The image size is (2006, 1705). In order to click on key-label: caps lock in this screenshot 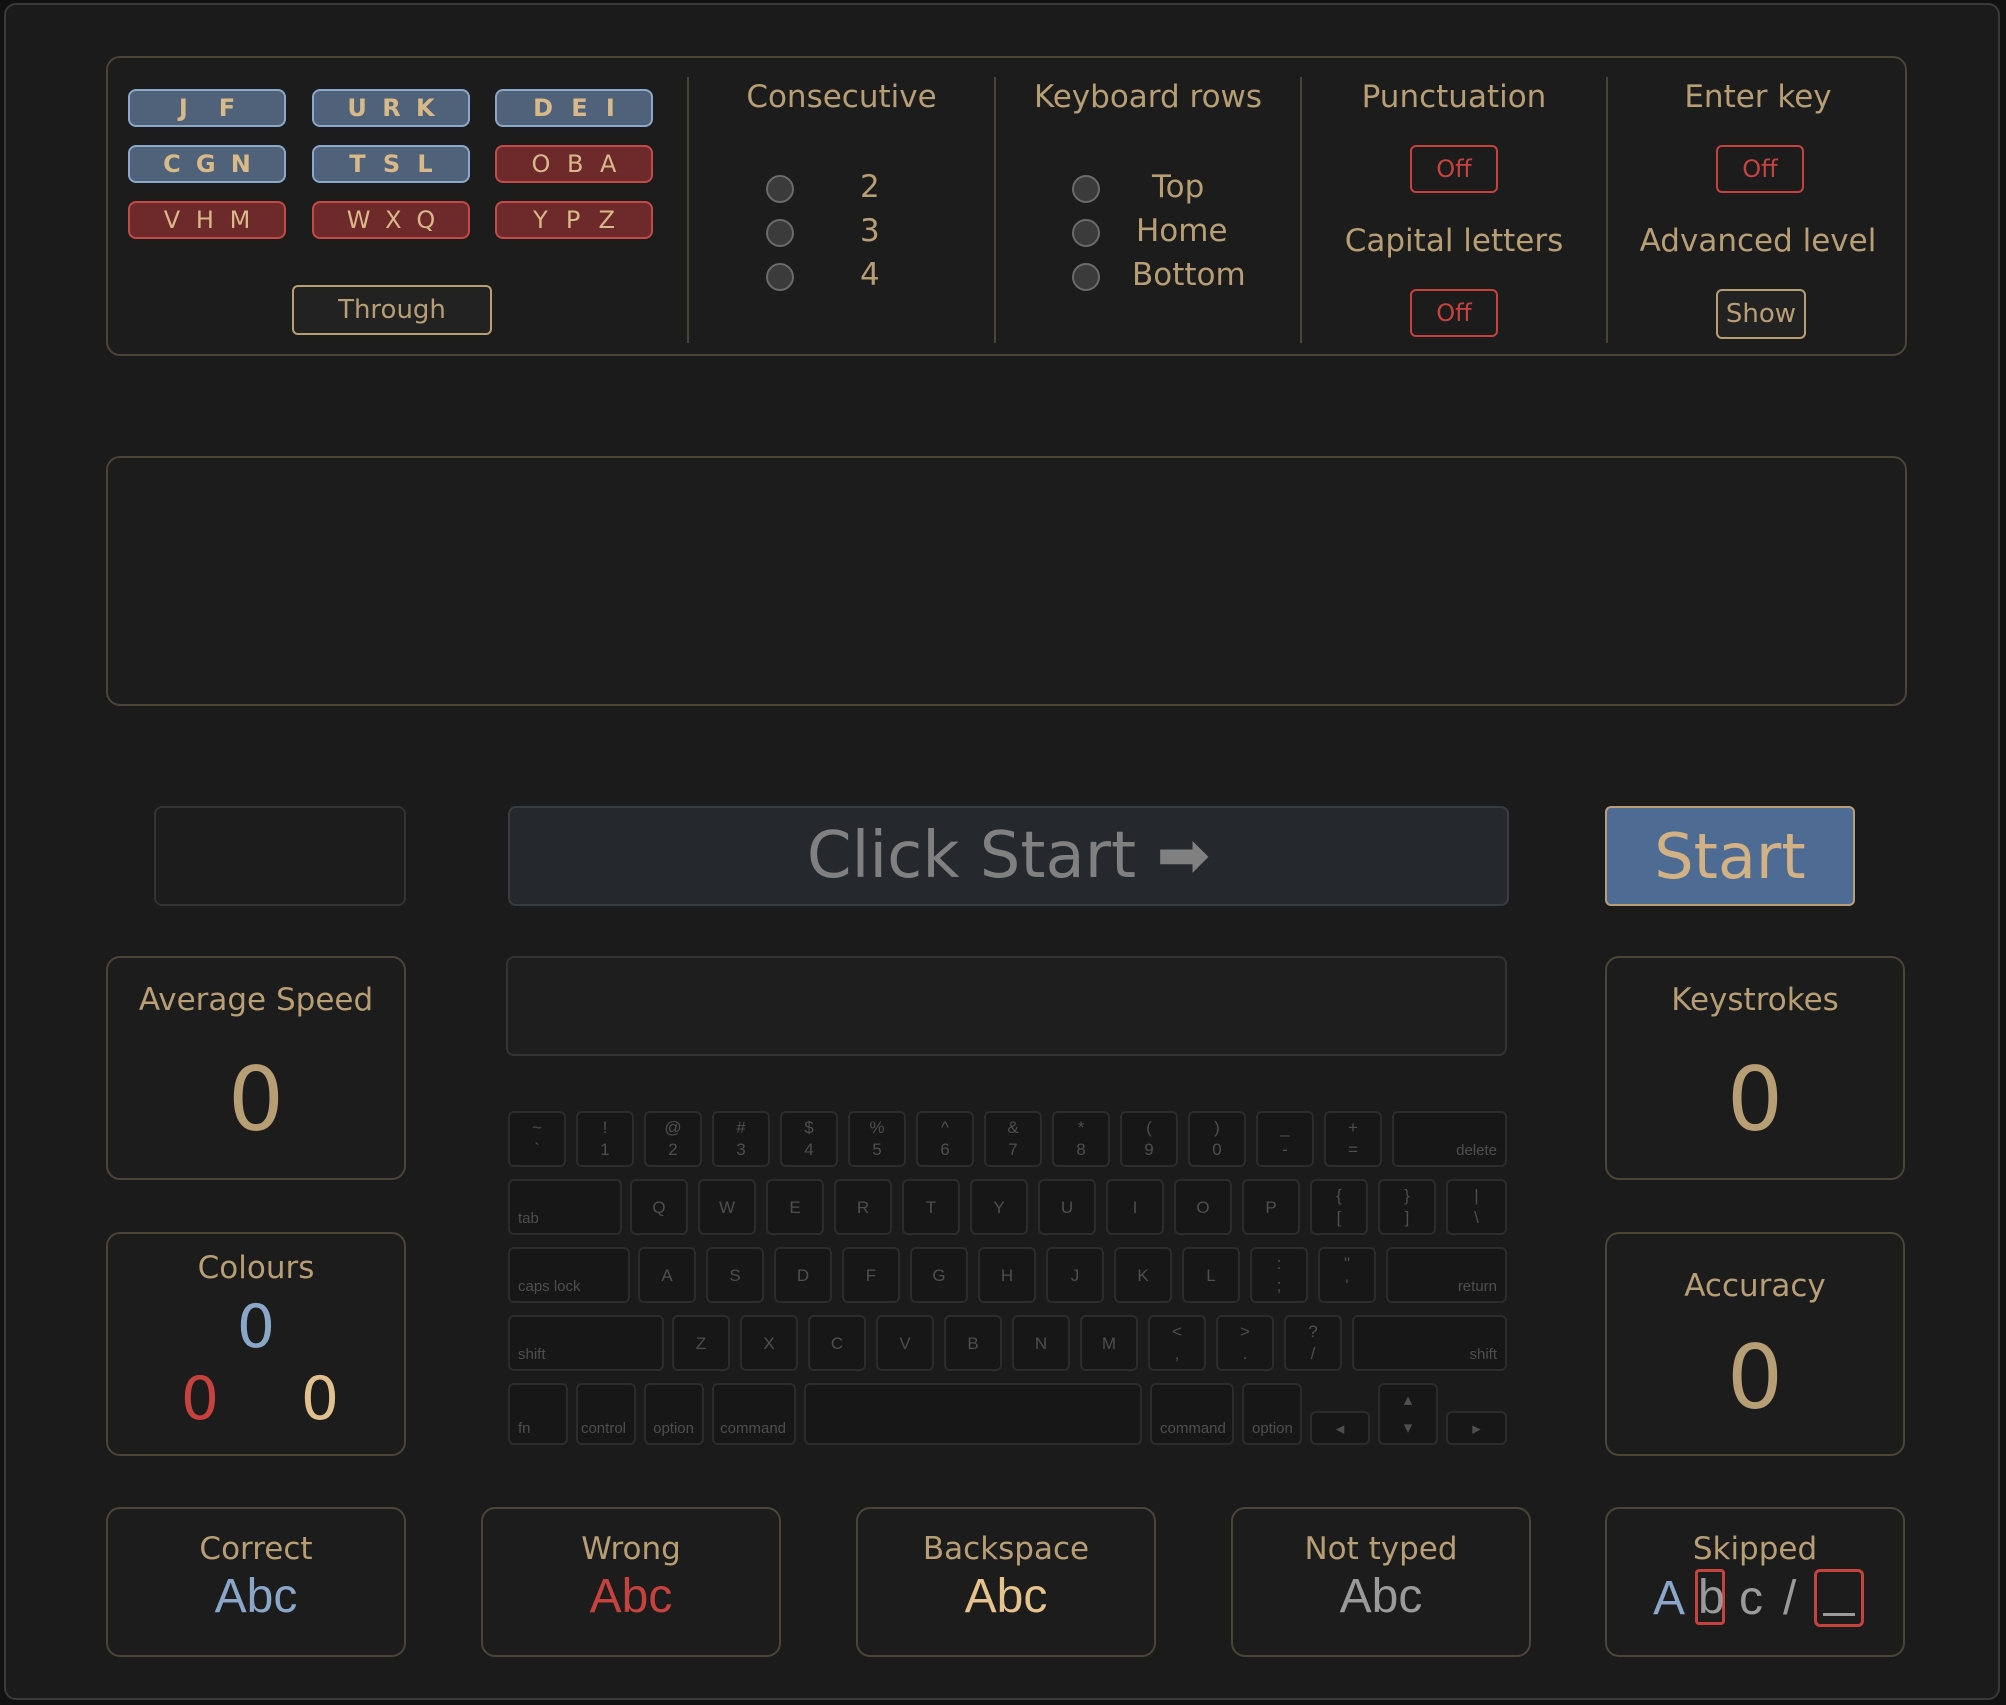, I will do `click(549, 1286)`.